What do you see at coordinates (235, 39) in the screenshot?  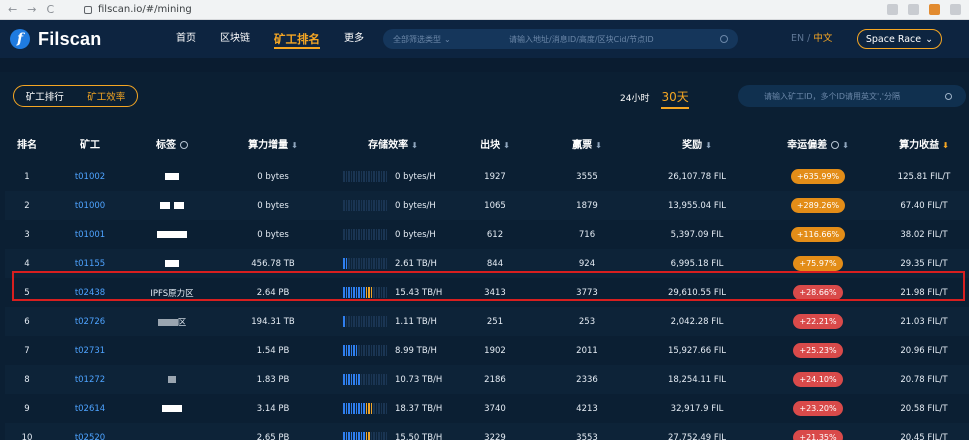 I see `nav-blockchain: 区块链` at bounding box center [235, 39].